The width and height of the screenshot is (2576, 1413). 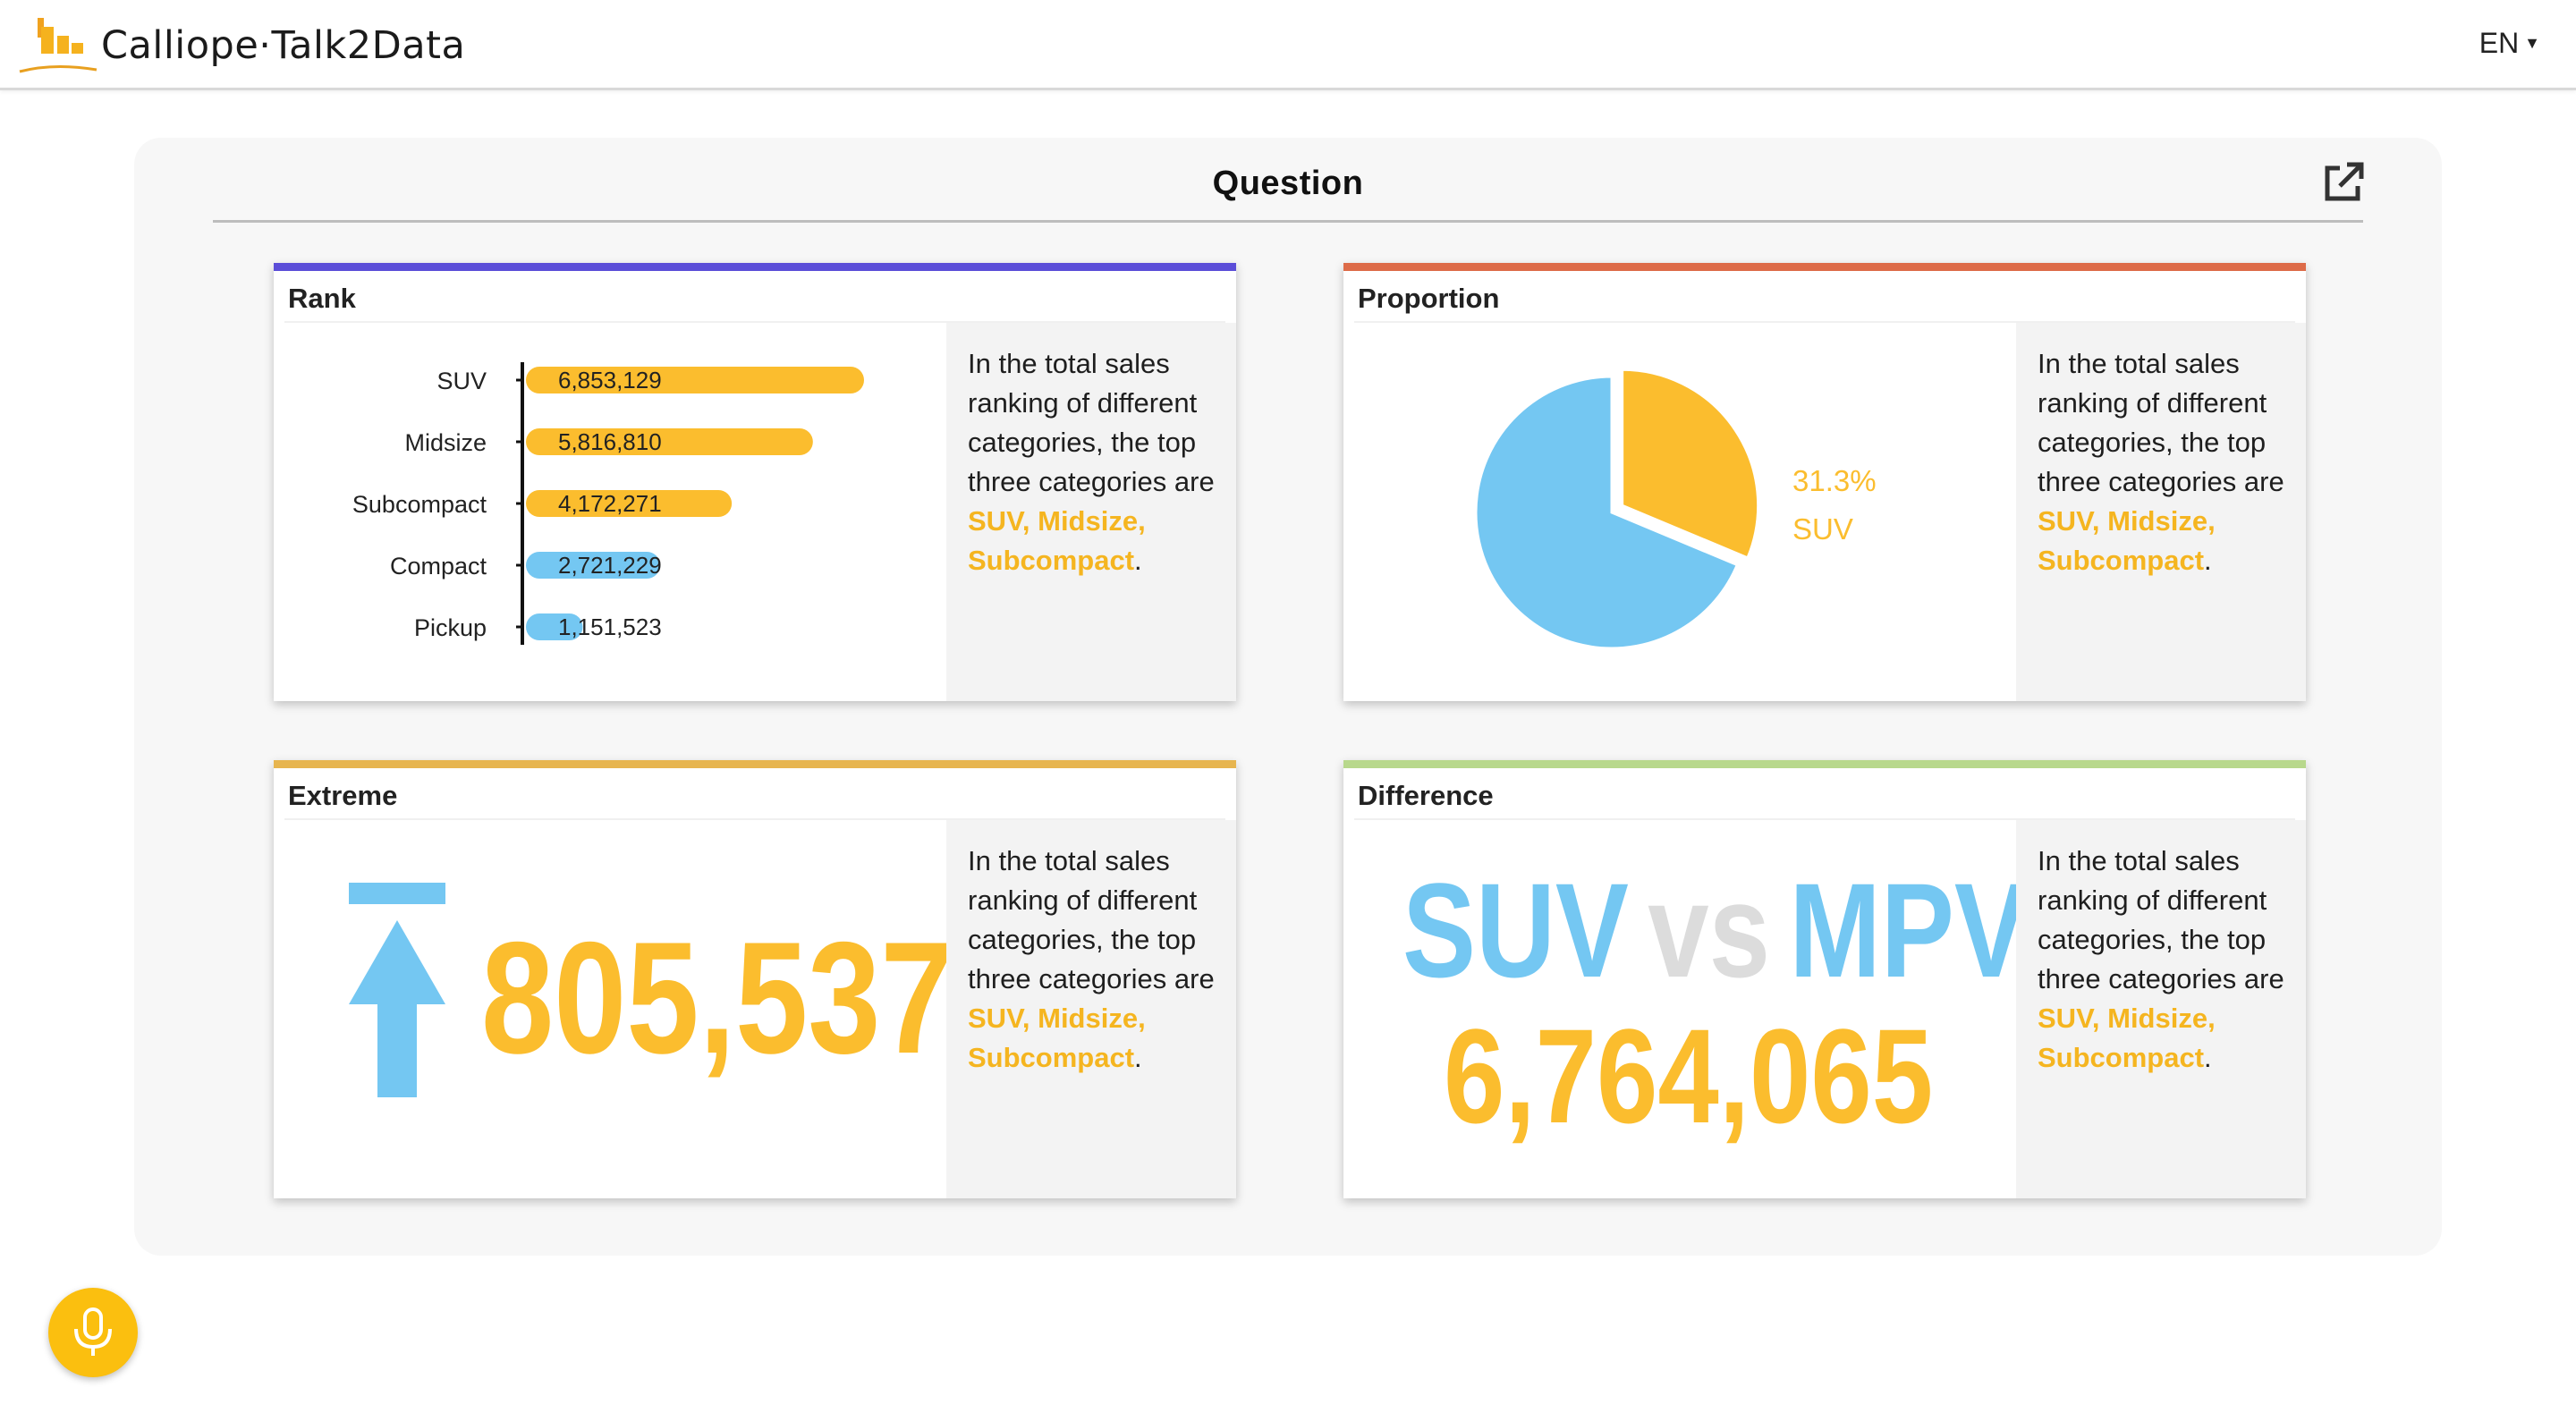 What do you see at coordinates (2343, 182) in the screenshot?
I see `share-icon` at bounding box center [2343, 182].